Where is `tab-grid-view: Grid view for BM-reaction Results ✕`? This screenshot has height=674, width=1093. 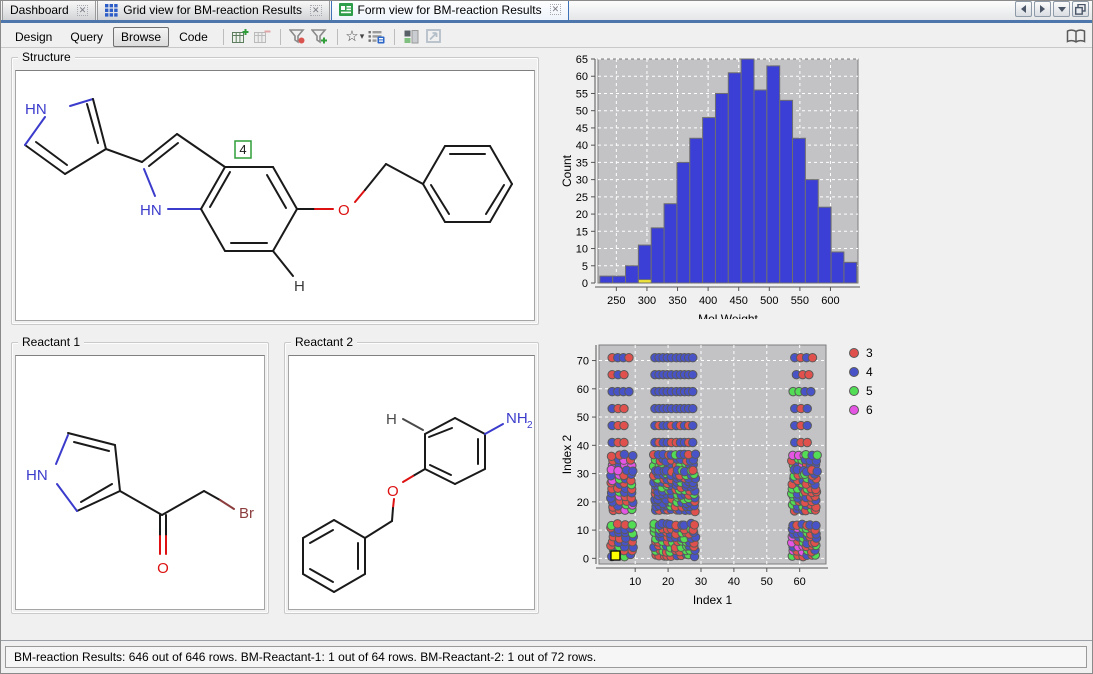
tab-grid-view: Grid view for BM-reaction Results ✕ is located at coordinates (213, 10).